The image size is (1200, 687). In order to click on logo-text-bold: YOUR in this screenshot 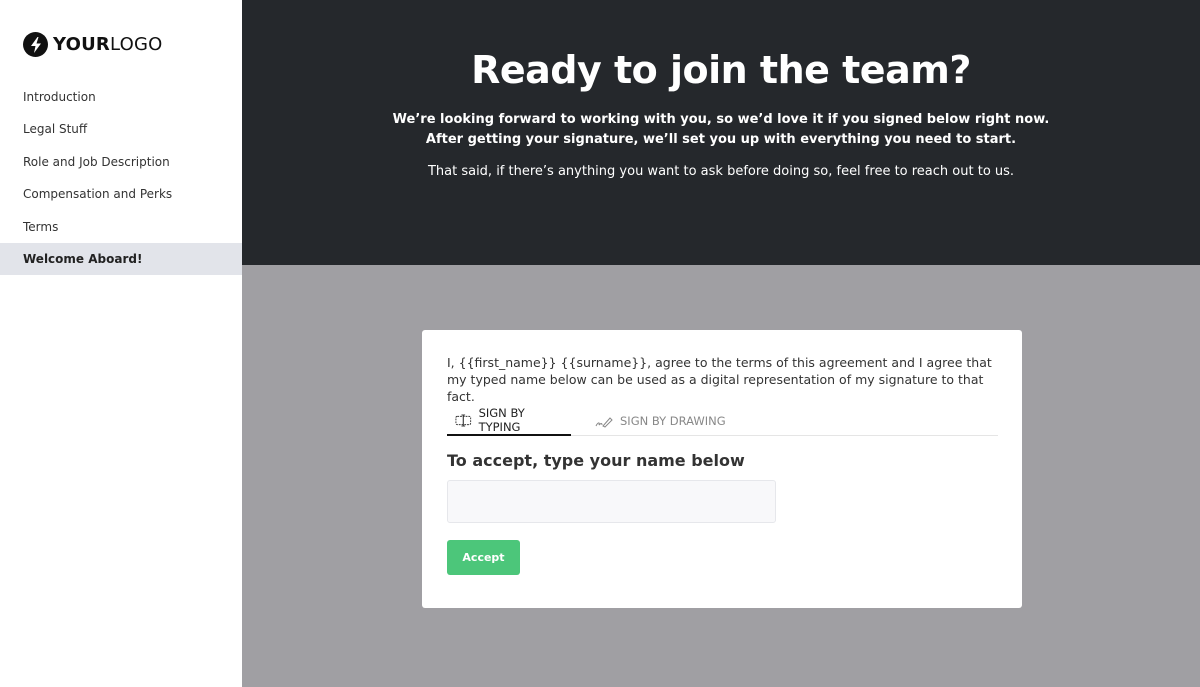, I will do `click(81, 44)`.